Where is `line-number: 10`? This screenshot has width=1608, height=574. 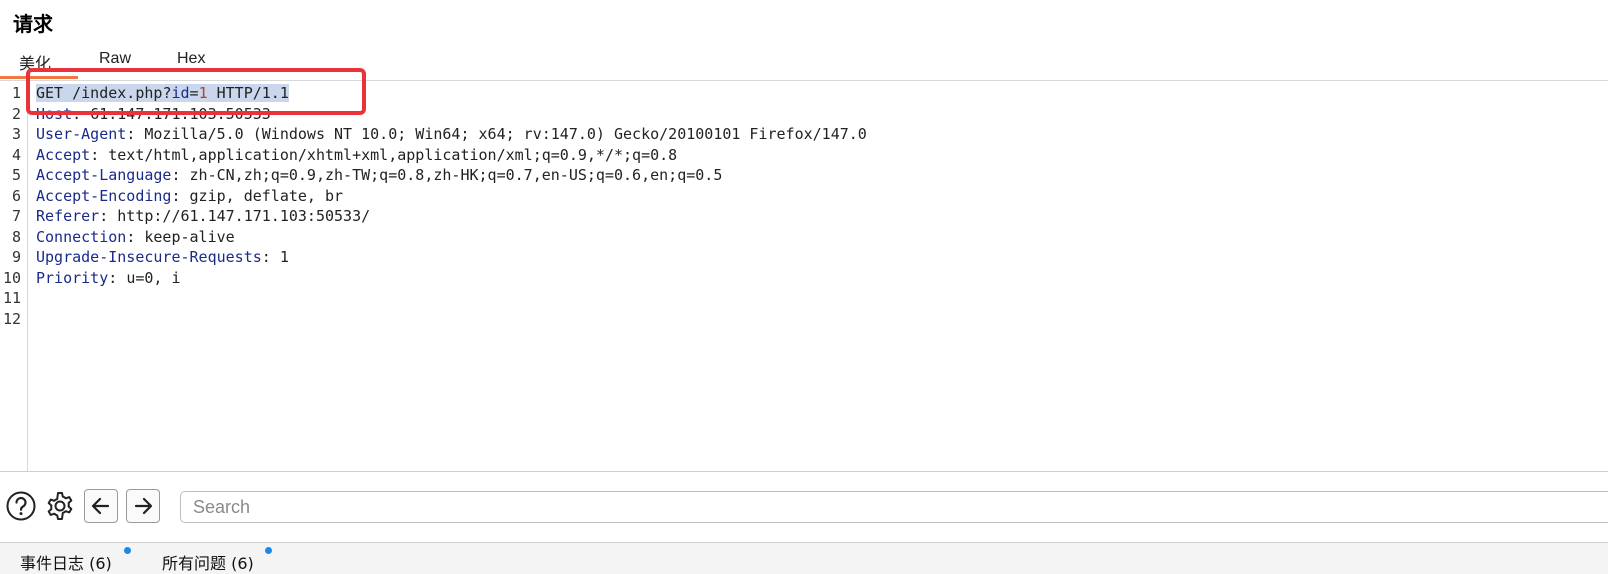
line-number: 10 is located at coordinates (11, 277).